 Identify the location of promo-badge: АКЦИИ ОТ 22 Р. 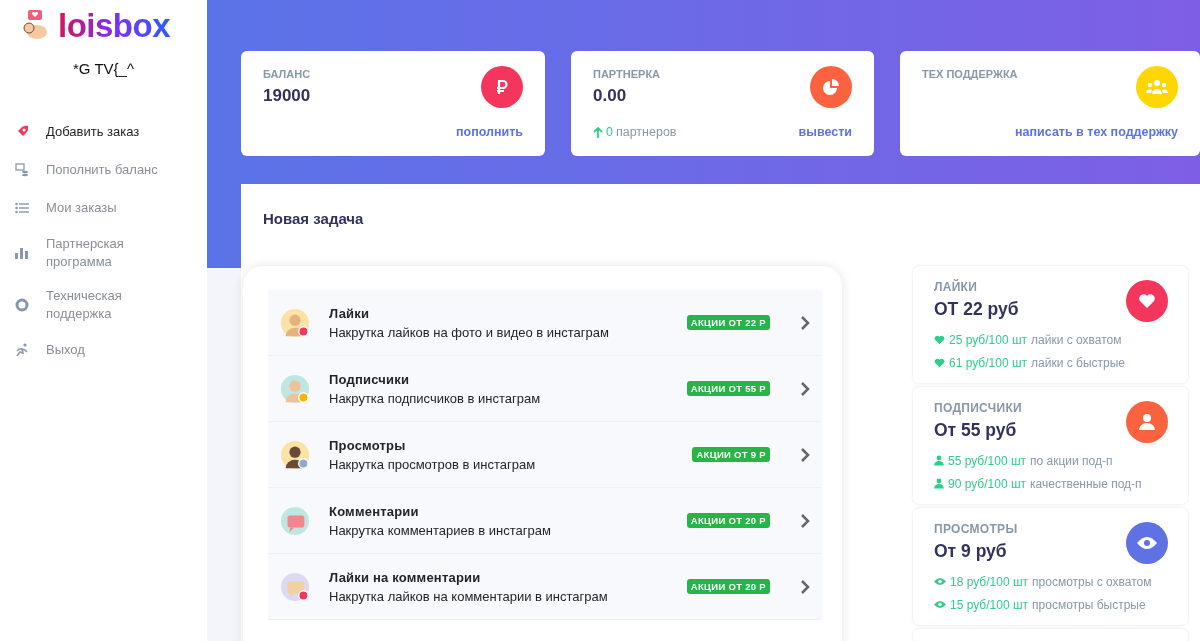
(728, 322).